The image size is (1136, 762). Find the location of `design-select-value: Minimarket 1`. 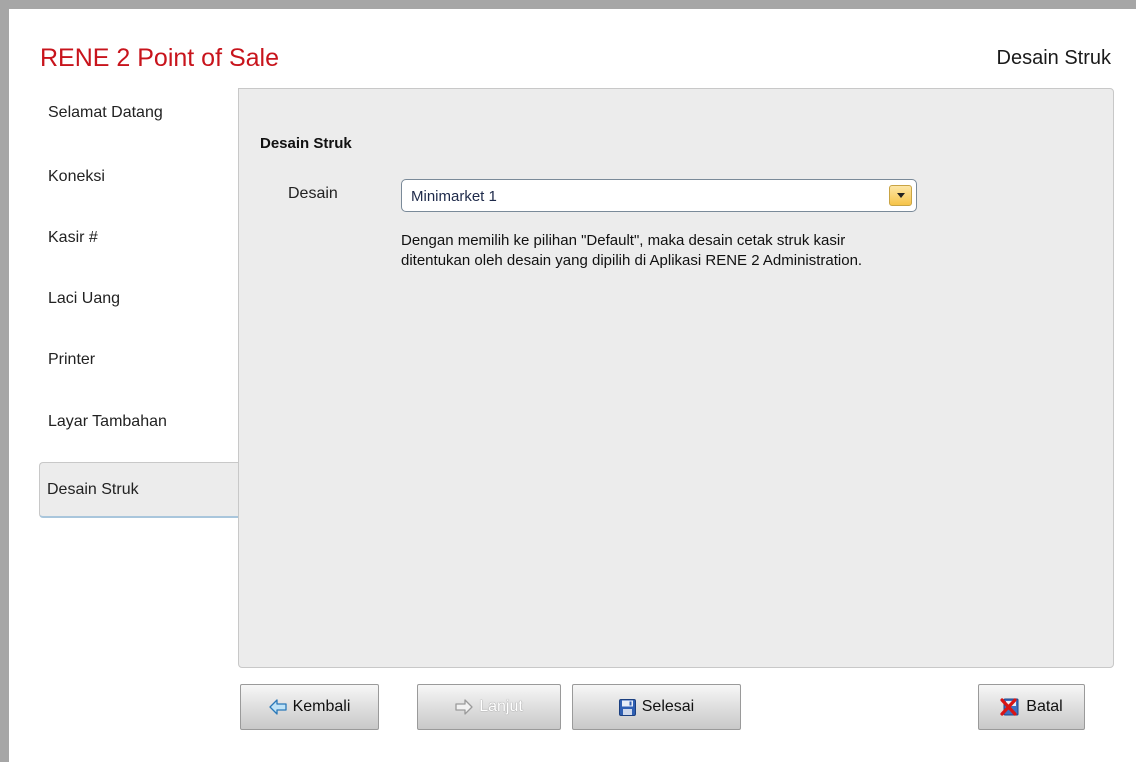

design-select-value: Minimarket 1 is located at coordinates (454, 196).